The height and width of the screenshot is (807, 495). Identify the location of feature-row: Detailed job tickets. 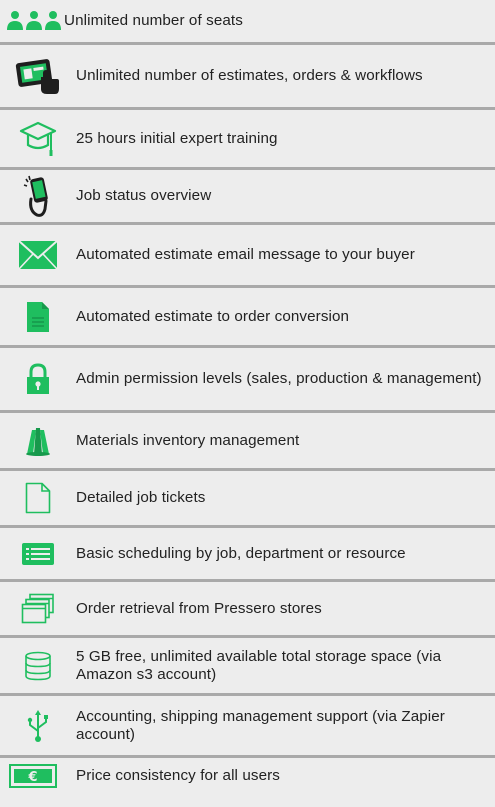
(247, 499).